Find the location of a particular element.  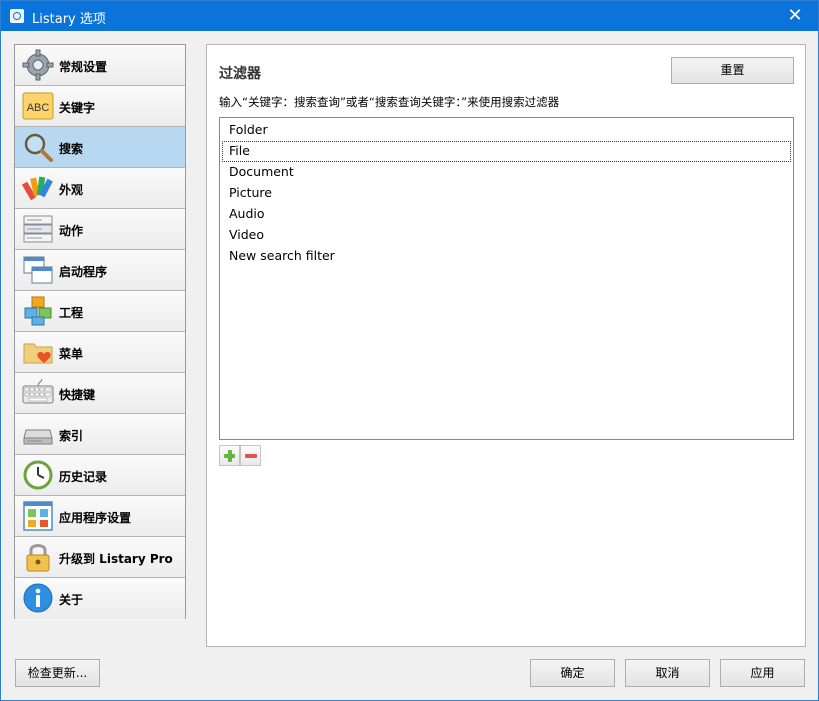

sidebar-item-label: 工程 is located at coordinates (71, 313).